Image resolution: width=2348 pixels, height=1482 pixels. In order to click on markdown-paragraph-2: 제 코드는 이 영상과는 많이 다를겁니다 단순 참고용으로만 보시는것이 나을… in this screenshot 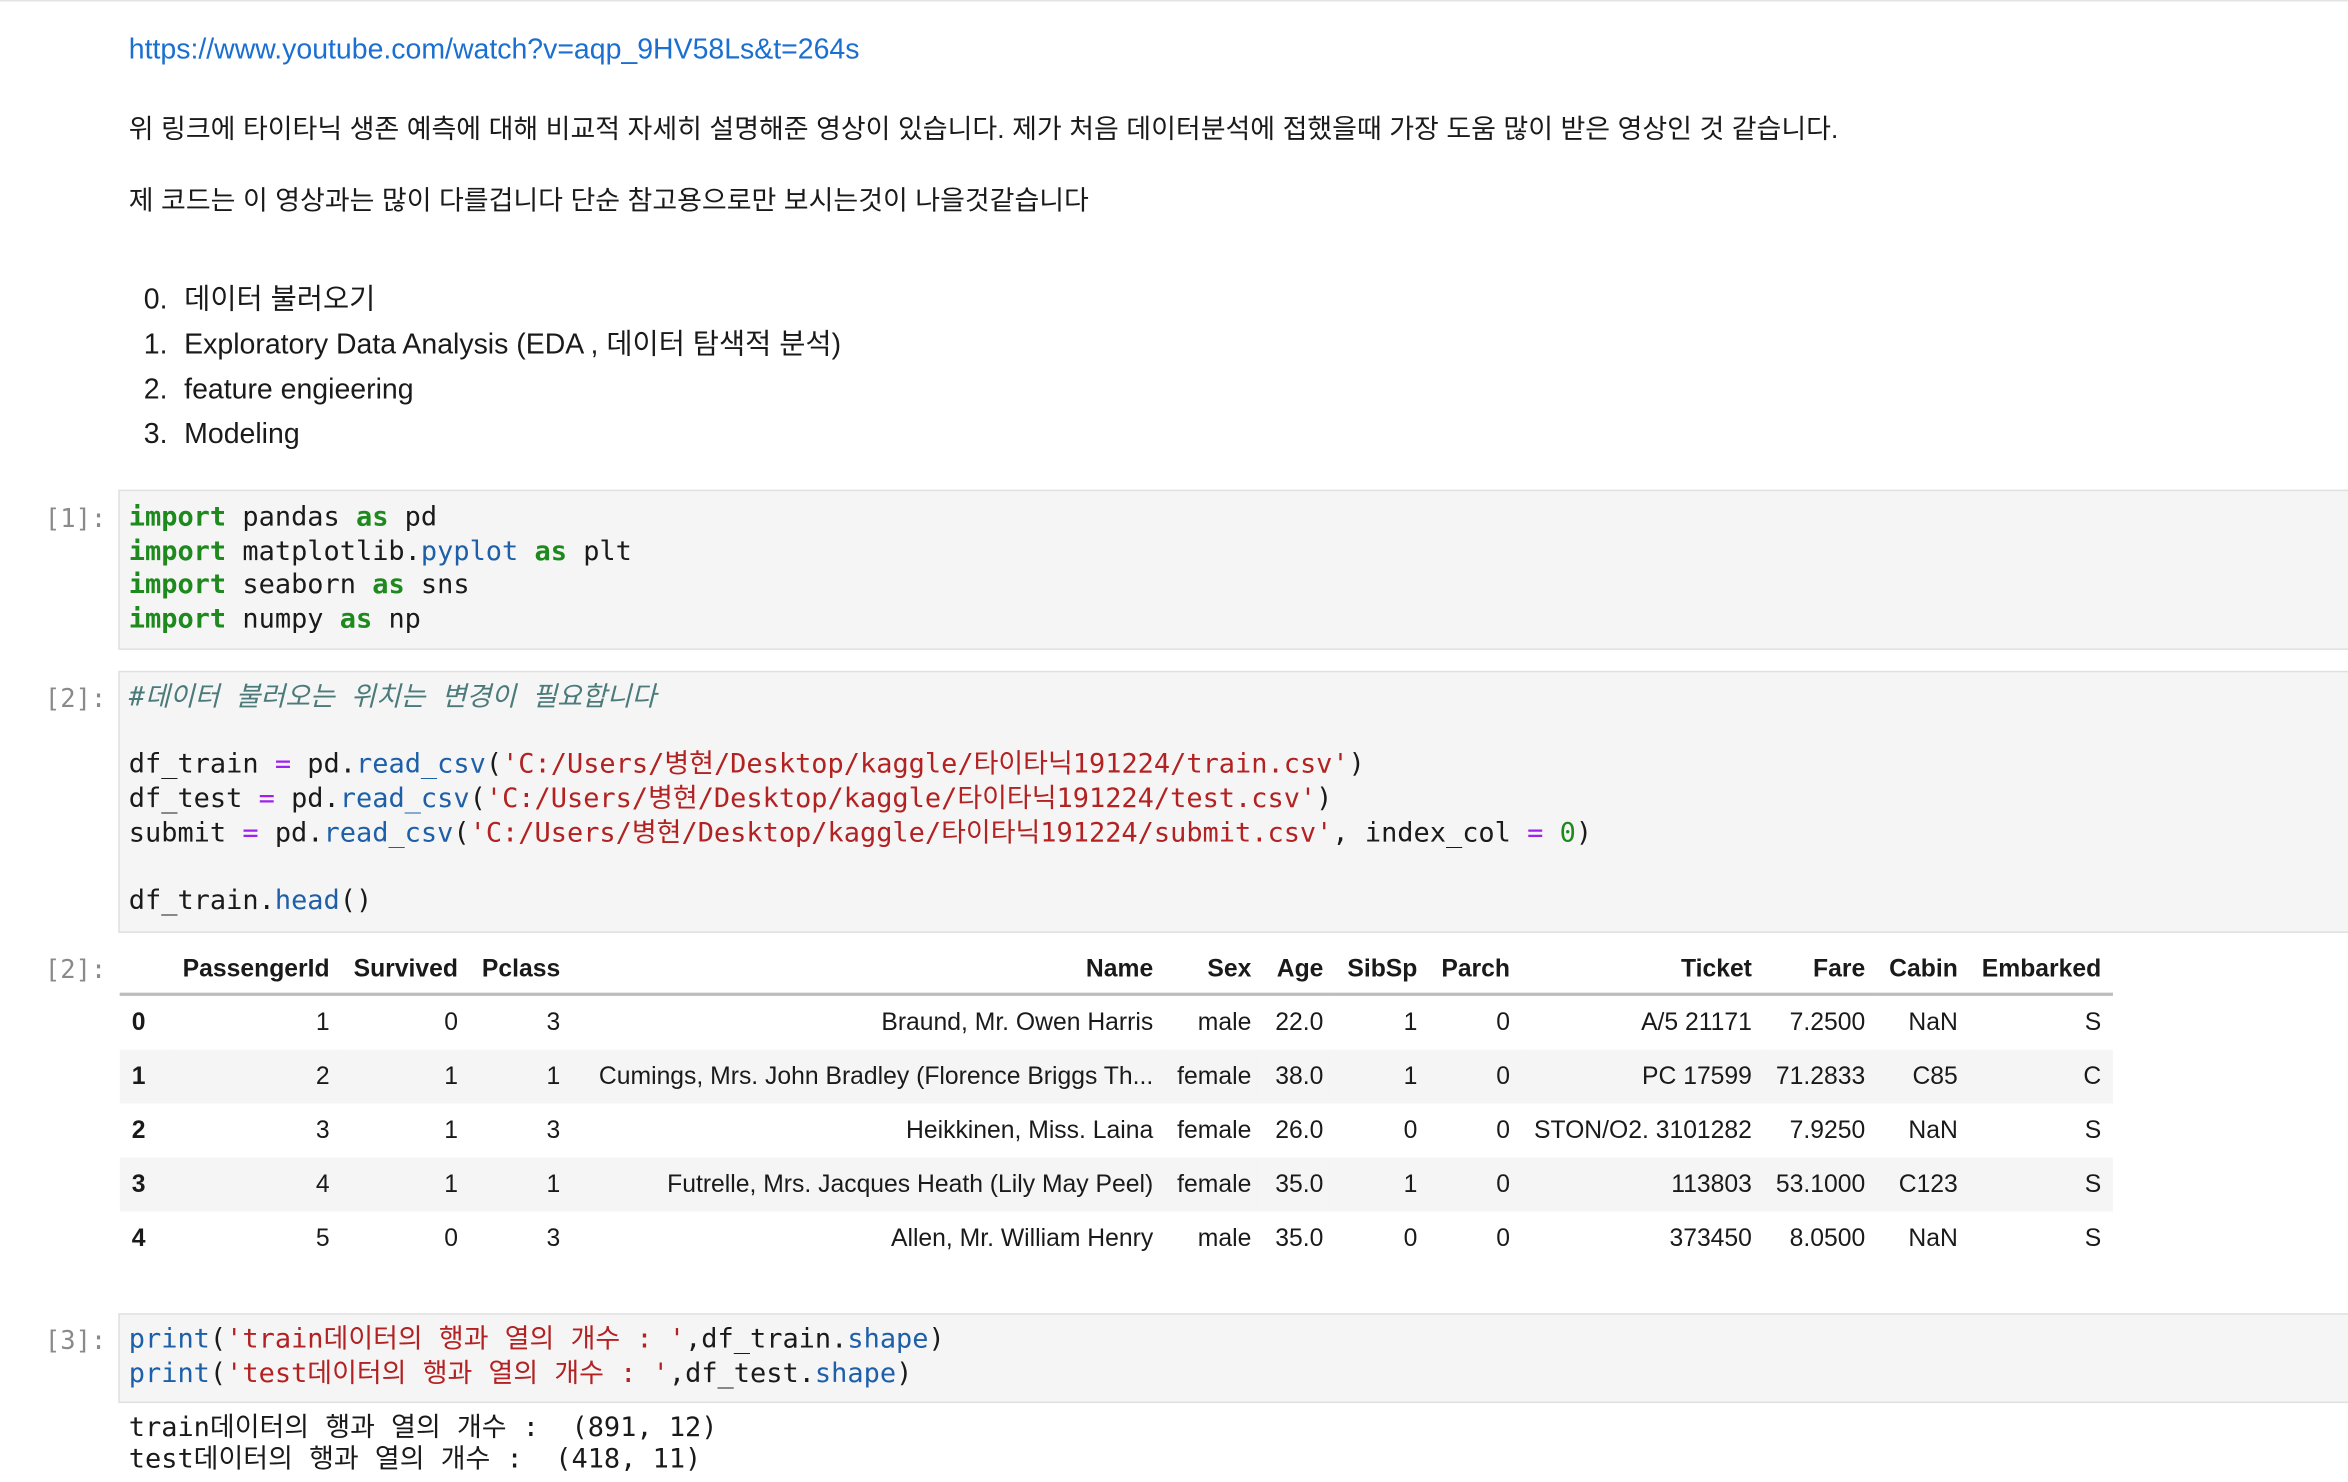, I will do `click(608, 200)`.